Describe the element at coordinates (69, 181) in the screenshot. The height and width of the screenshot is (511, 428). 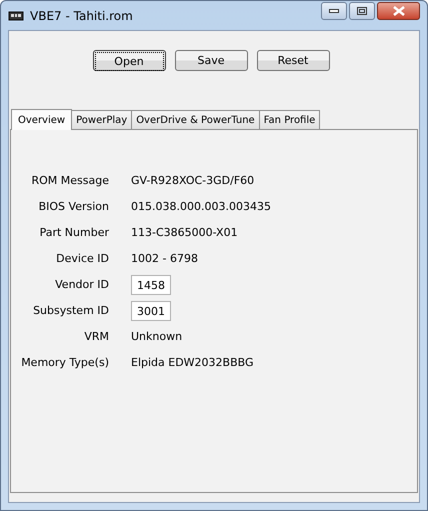
I see `field-label: ROM Message` at that location.